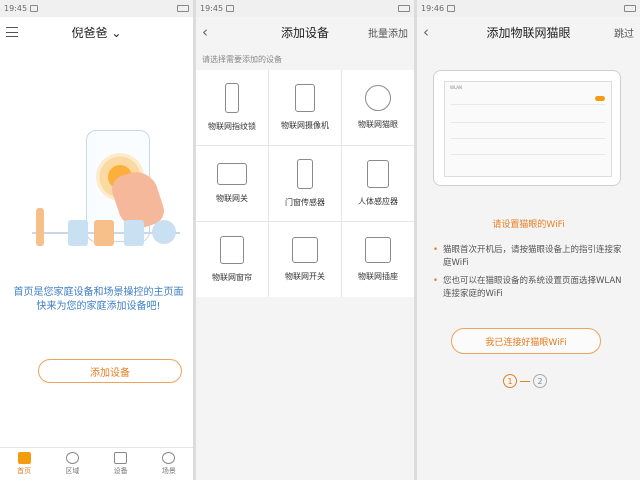 The image size is (640, 480). I want to click on step-indicator: 1 2, so click(525, 381).